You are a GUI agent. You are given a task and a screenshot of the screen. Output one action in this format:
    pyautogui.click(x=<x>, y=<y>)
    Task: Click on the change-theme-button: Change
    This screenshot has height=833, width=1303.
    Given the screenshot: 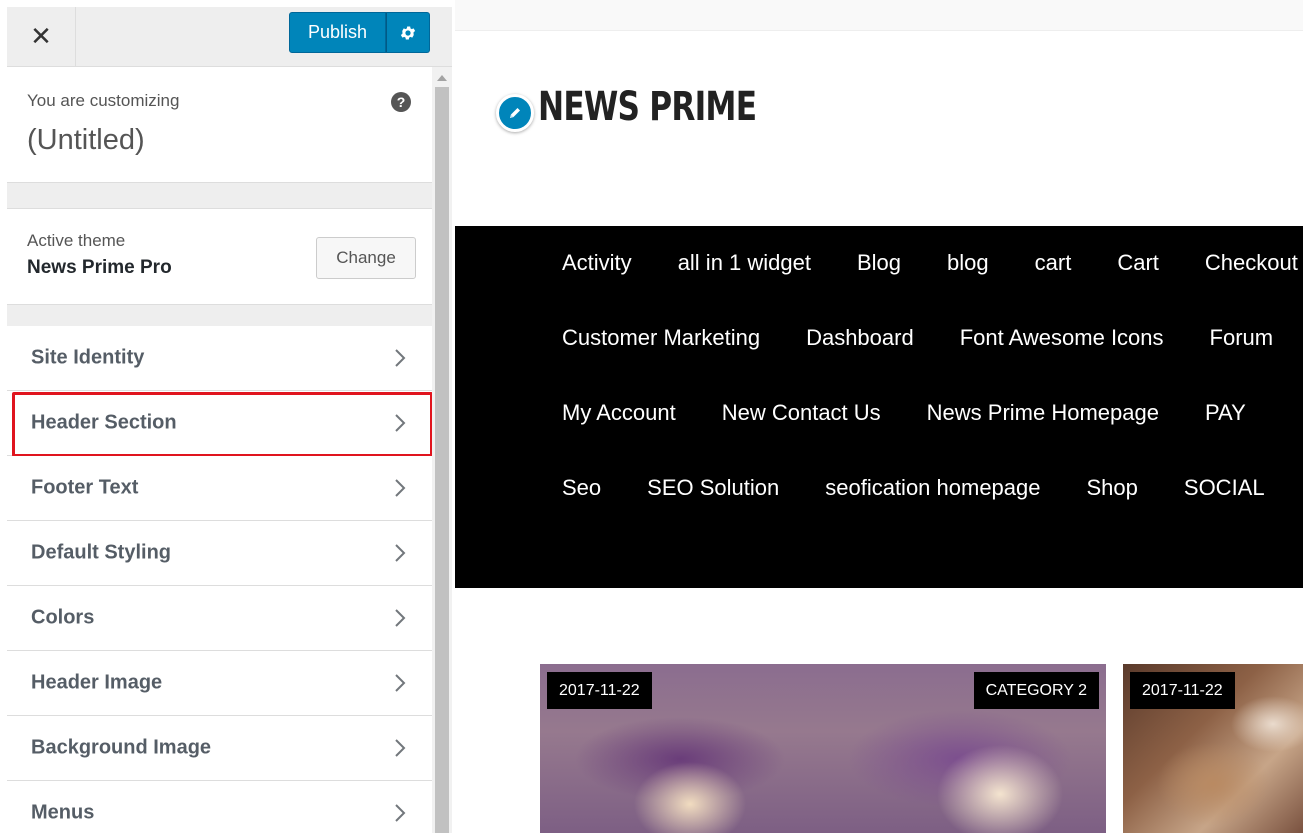 What is the action you would take?
    pyautogui.click(x=366, y=258)
    